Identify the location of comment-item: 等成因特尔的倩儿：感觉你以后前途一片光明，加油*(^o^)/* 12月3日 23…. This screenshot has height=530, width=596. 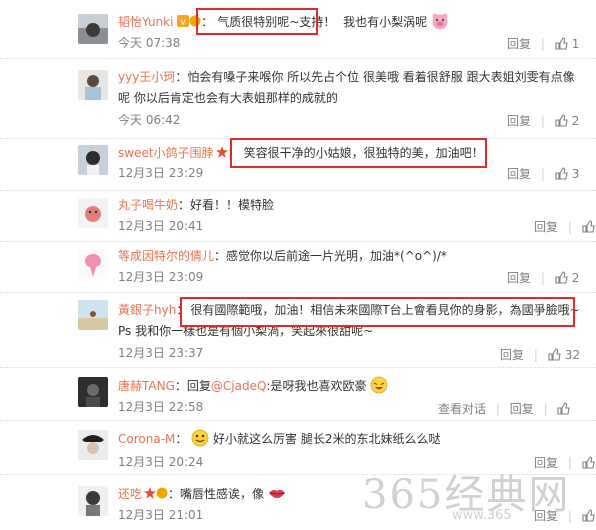
(298, 267).